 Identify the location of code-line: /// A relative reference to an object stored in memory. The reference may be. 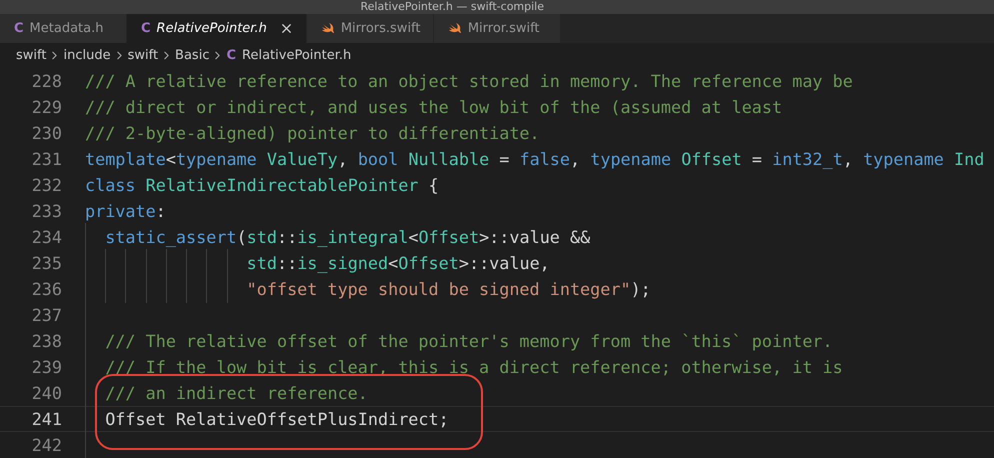
(469, 81).